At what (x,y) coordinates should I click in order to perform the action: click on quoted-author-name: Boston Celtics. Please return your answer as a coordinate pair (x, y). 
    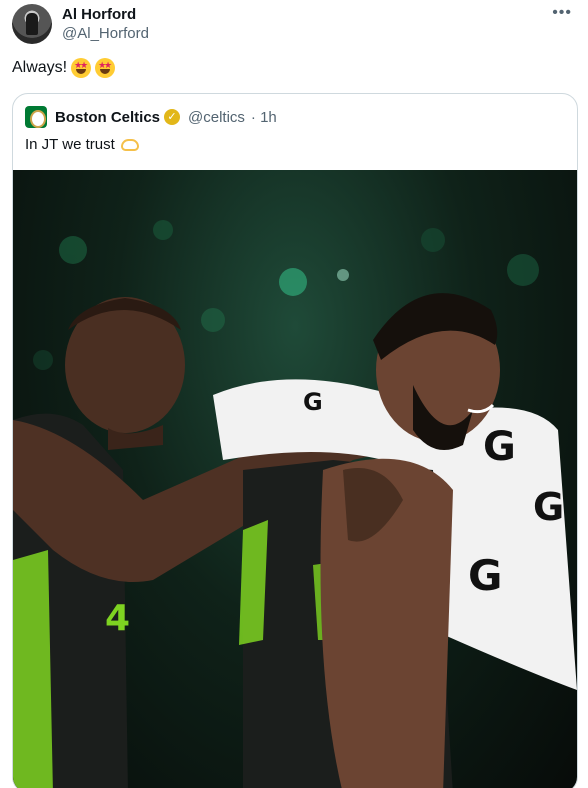
    Looking at the image, I should click on (107, 117).